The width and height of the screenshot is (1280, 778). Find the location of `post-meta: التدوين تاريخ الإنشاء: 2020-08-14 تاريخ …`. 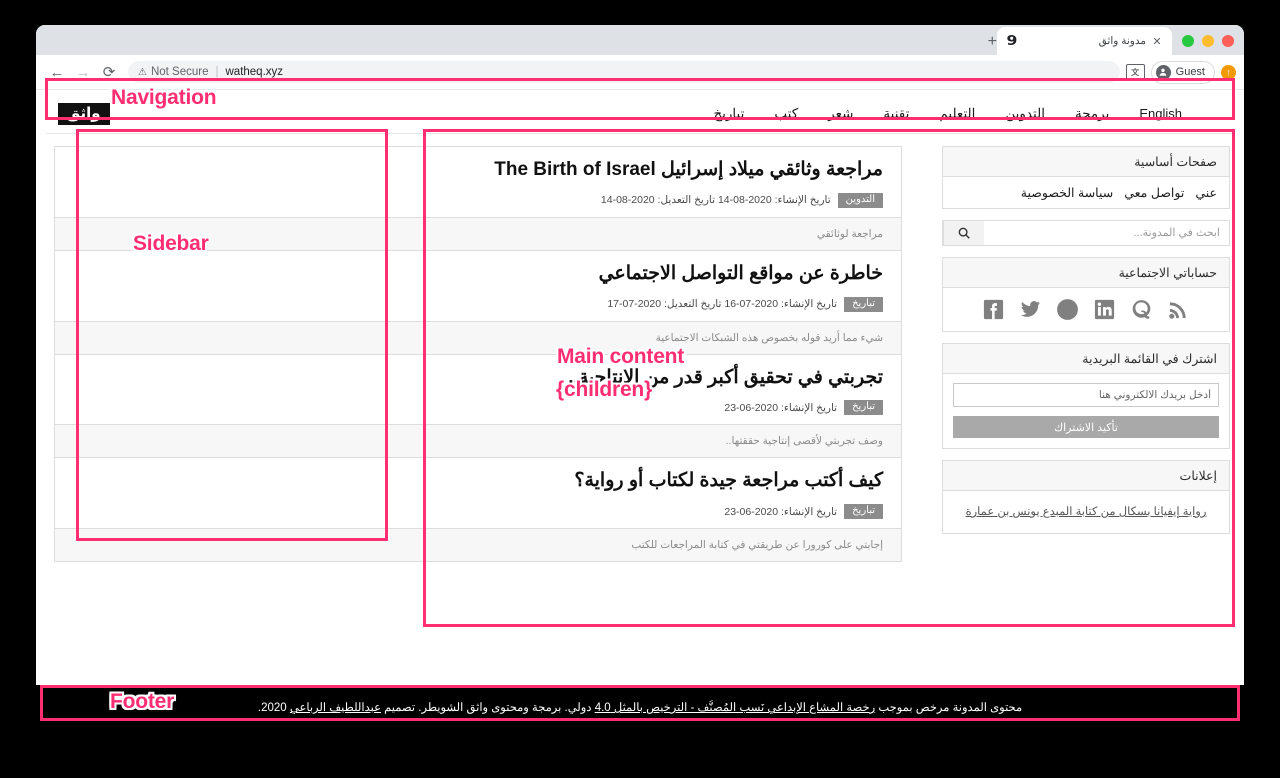

post-meta: التدوين تاريخ الإنشاء: 2020-08-14 تاريخ … is located at coordinates (478, 200).